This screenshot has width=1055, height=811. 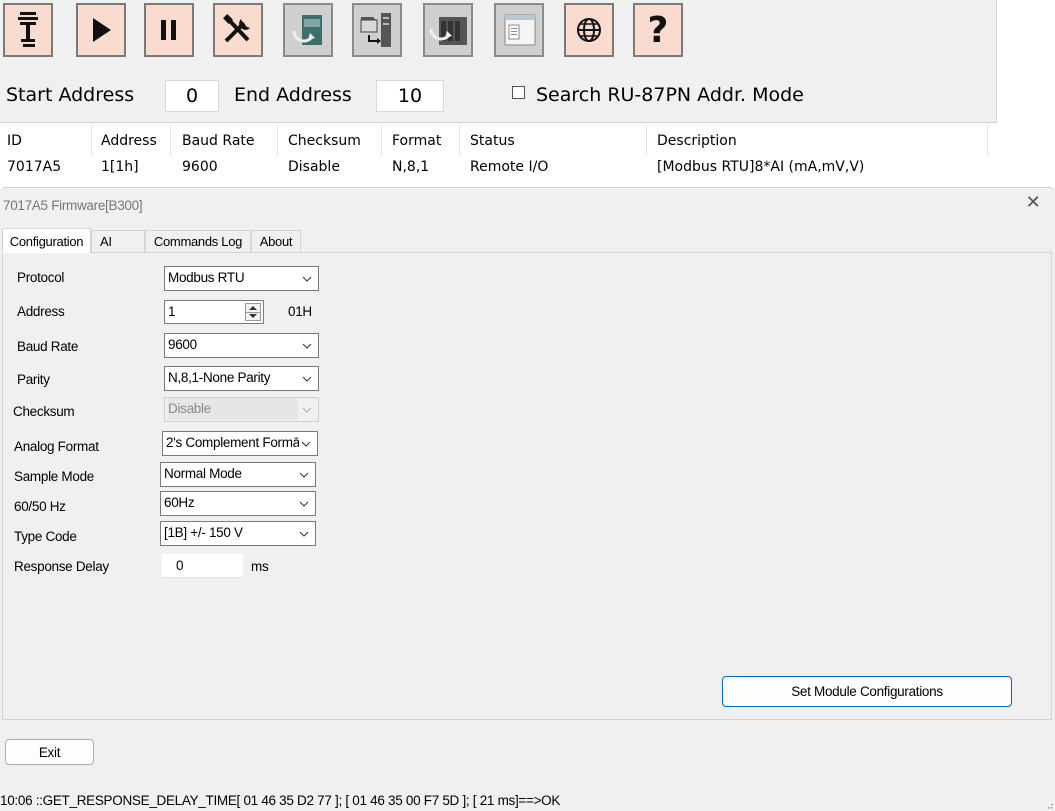 I want to click on module-swap-icon, so click(x=375, y=30).